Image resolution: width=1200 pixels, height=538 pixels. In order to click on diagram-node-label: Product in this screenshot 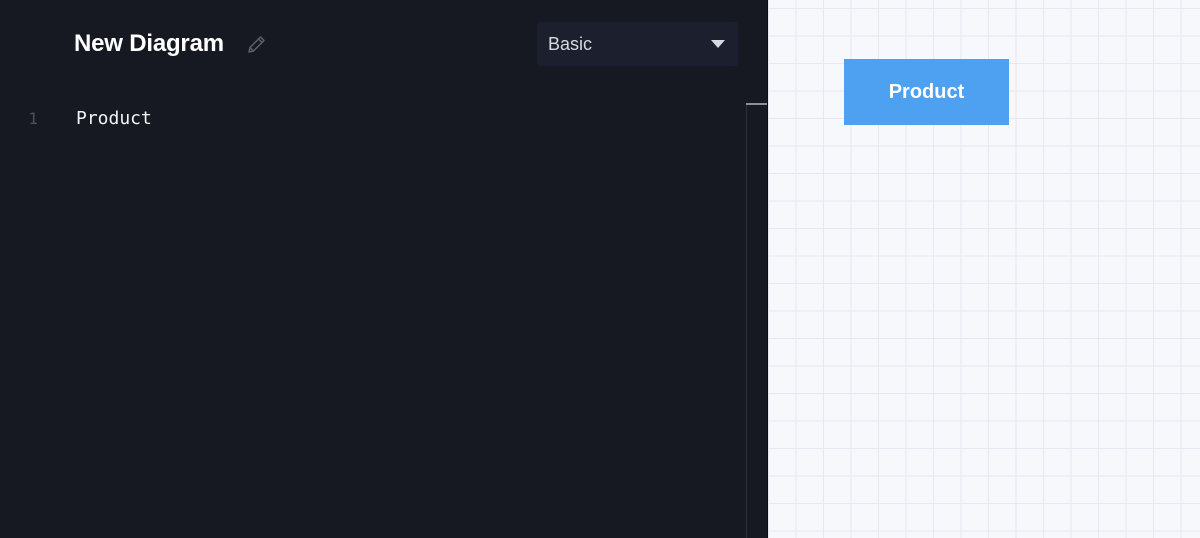, I will do `click(926, 91)`.